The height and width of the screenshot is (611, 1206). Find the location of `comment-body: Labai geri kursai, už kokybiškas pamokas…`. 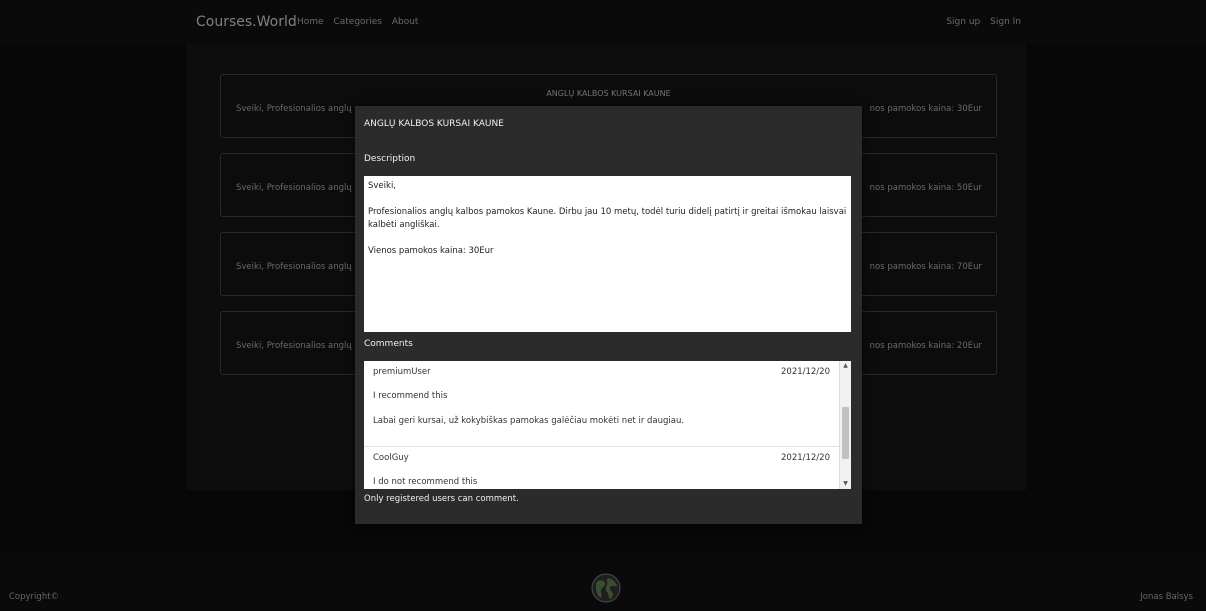

comment-body: Labai geri kursai, už kokybiškas pamokas… is located at coordinates (529, 421).